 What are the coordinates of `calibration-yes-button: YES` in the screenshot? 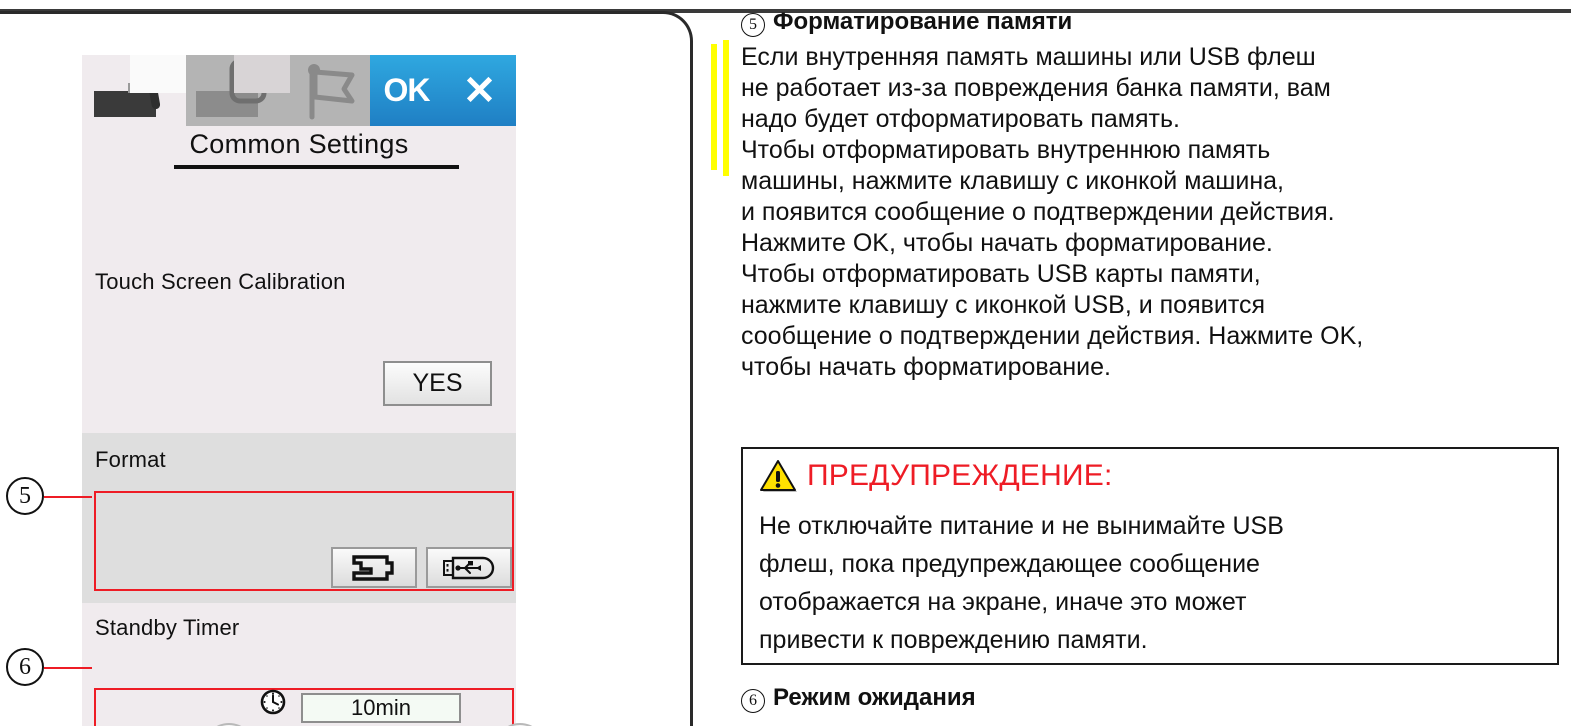 It's located at (437, 383).